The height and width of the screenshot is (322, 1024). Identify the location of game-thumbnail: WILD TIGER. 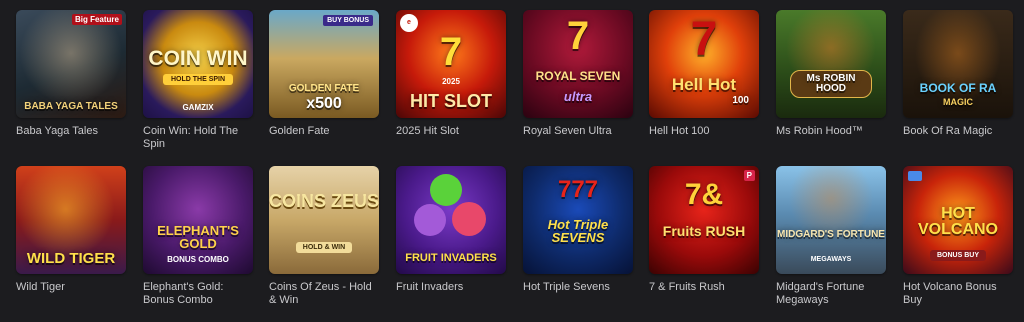
(71, 220).